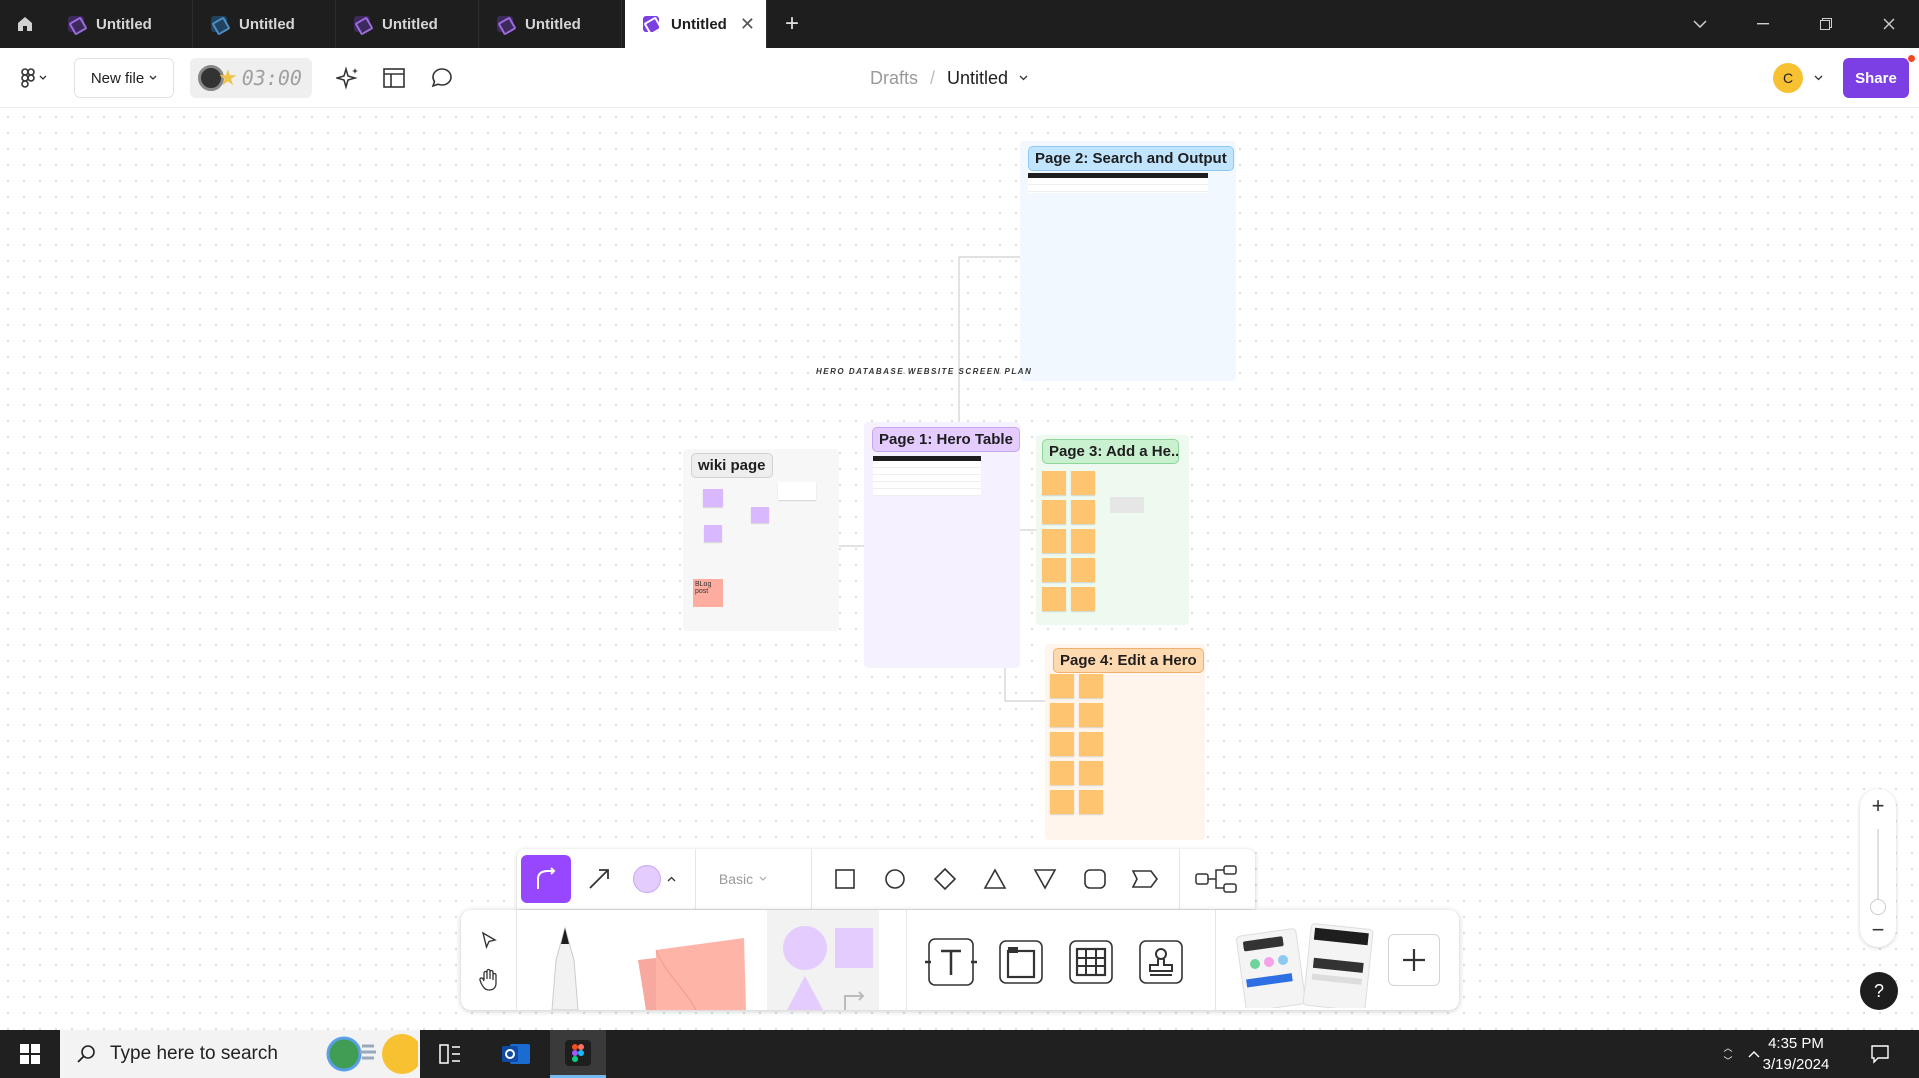 The image size is (1919, 1078). I want to click on close-window-button, so click(1889, 24).